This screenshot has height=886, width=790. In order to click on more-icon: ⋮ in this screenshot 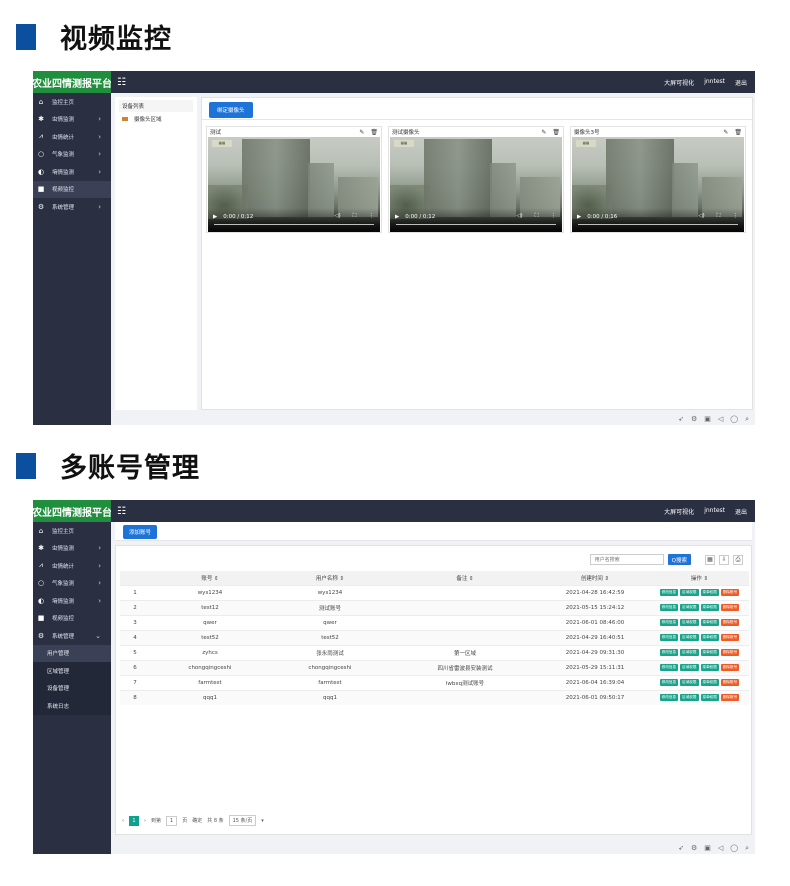, I will do `click(372, 216)`.